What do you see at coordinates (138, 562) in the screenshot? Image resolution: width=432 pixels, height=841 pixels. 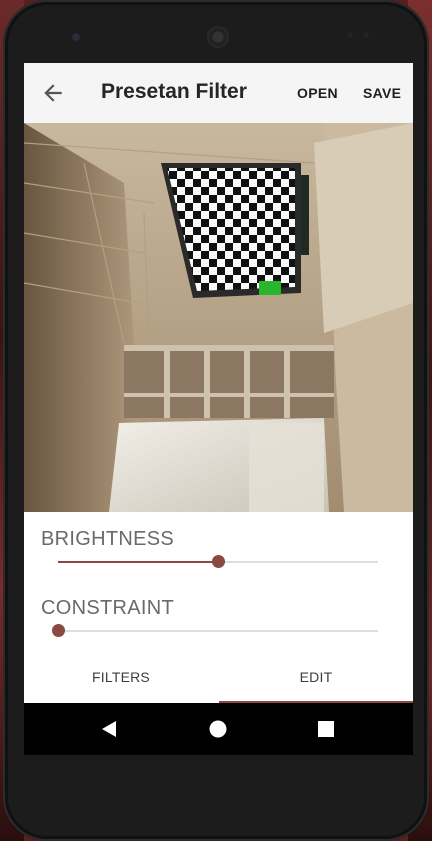 I see `brightness-fill` at bounding box center [138, 562].